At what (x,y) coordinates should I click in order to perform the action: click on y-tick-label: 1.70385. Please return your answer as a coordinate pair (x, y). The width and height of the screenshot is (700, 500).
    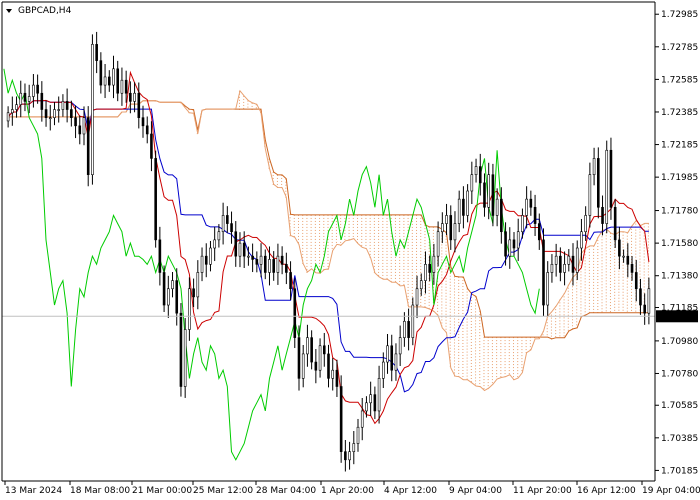
    Looking at the image, I should click on (679, 439).